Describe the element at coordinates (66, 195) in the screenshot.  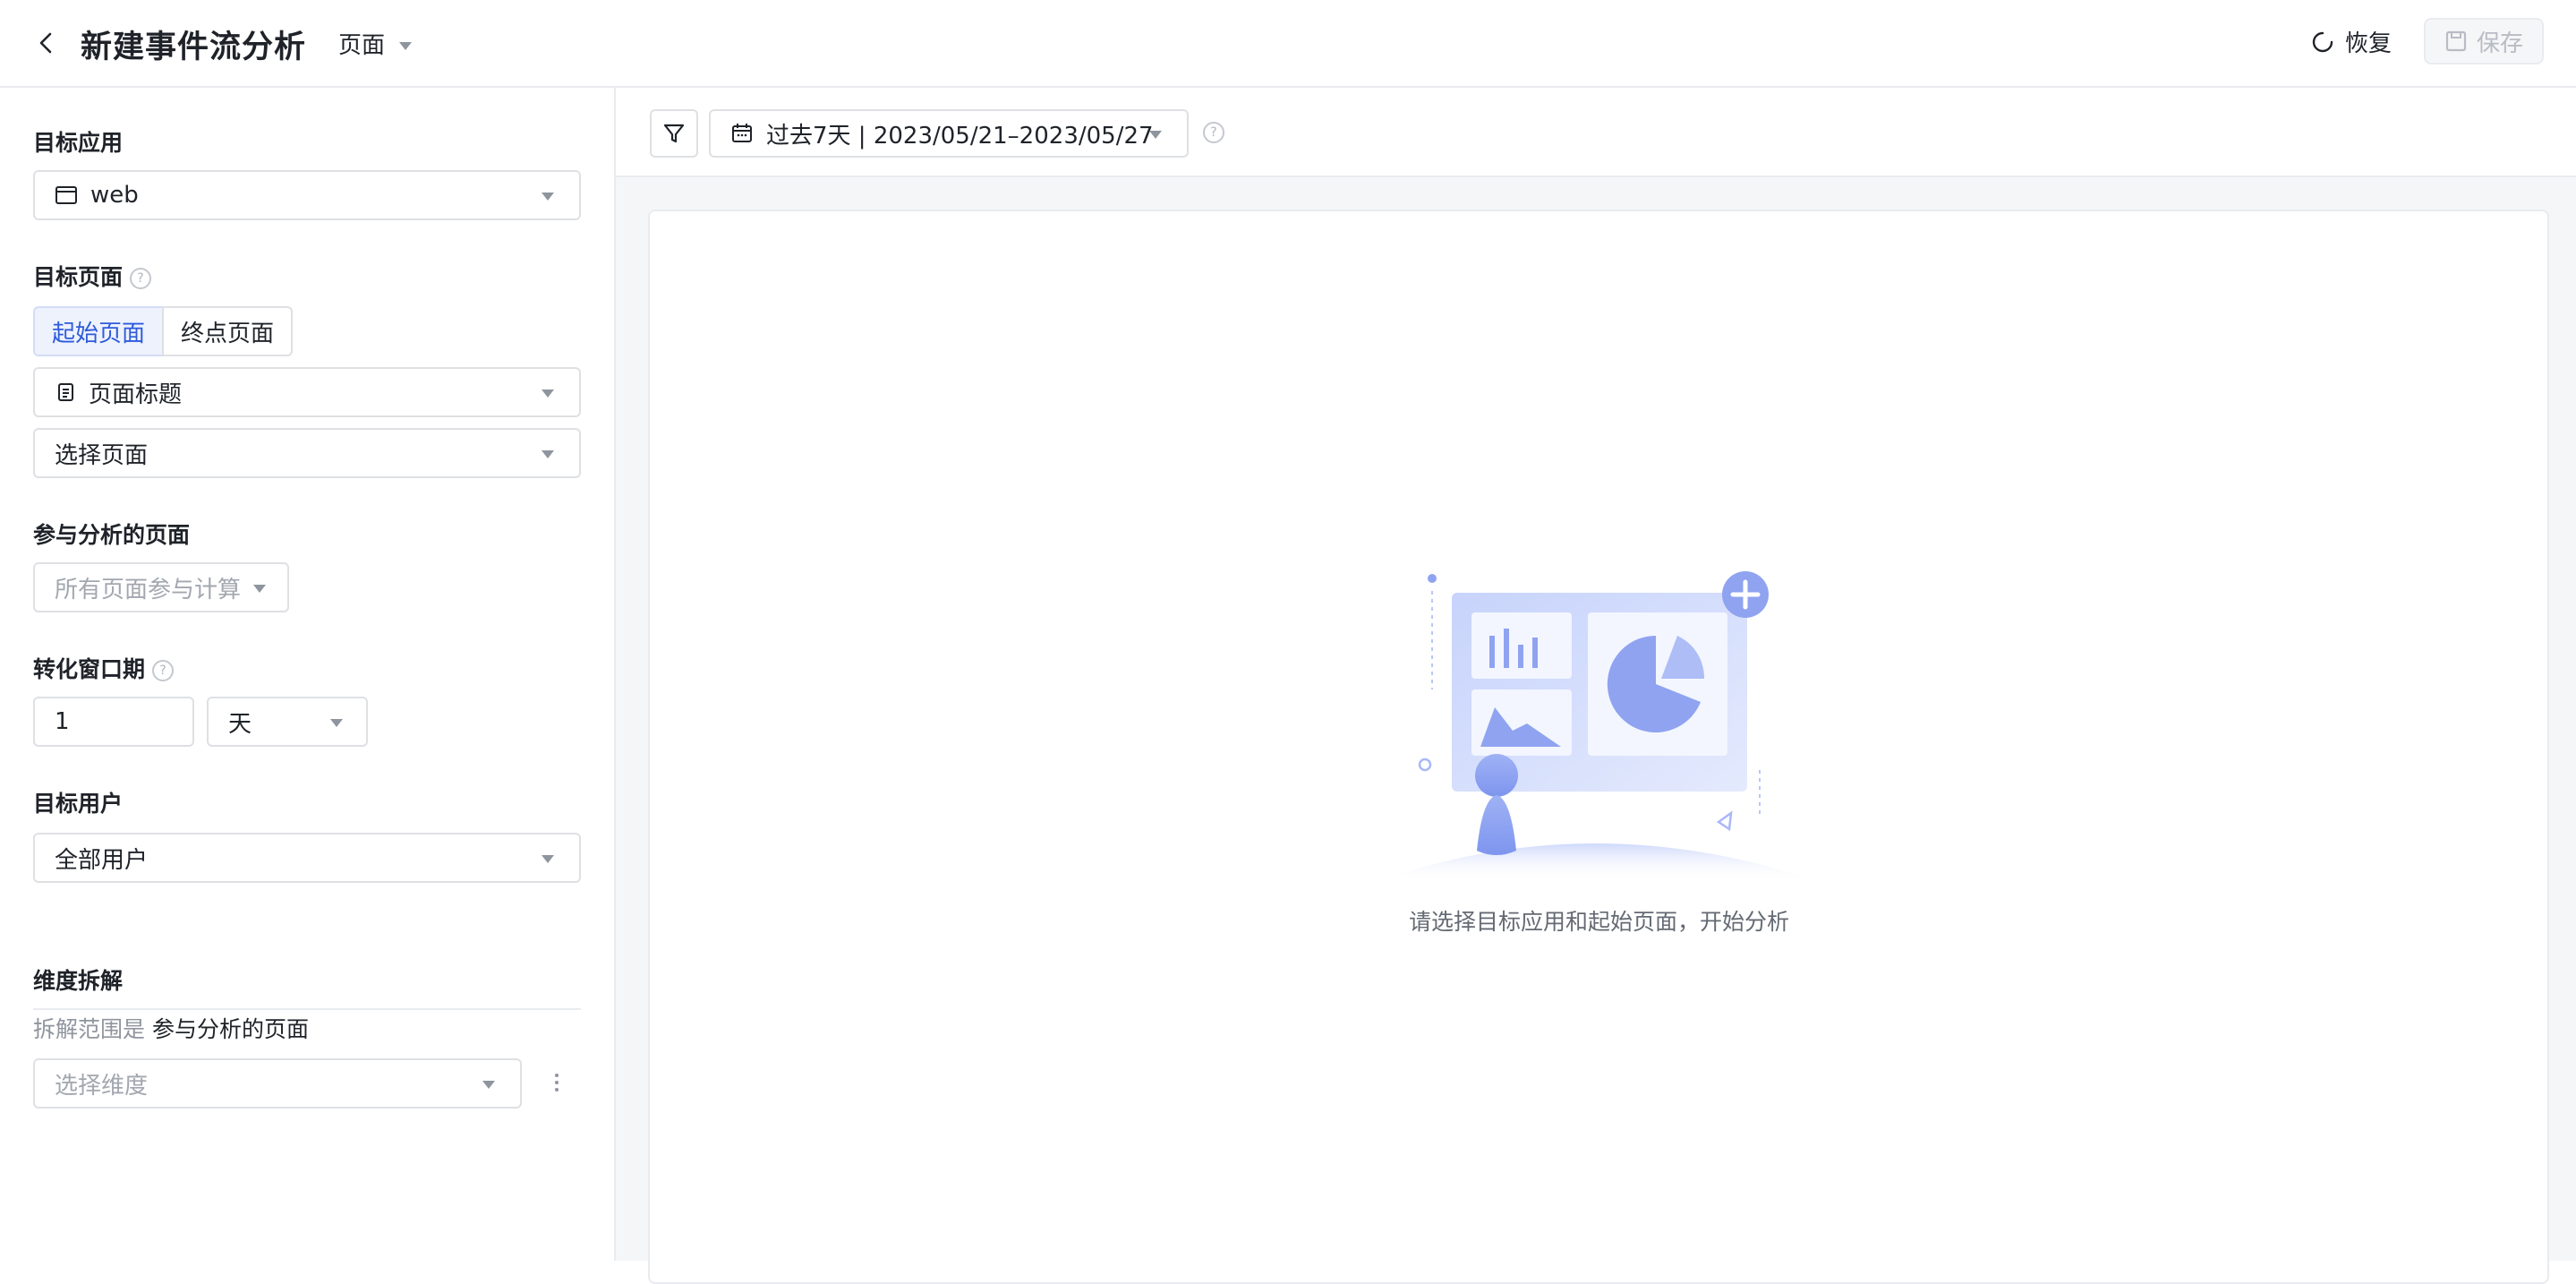
I see `window-icon` at that location.